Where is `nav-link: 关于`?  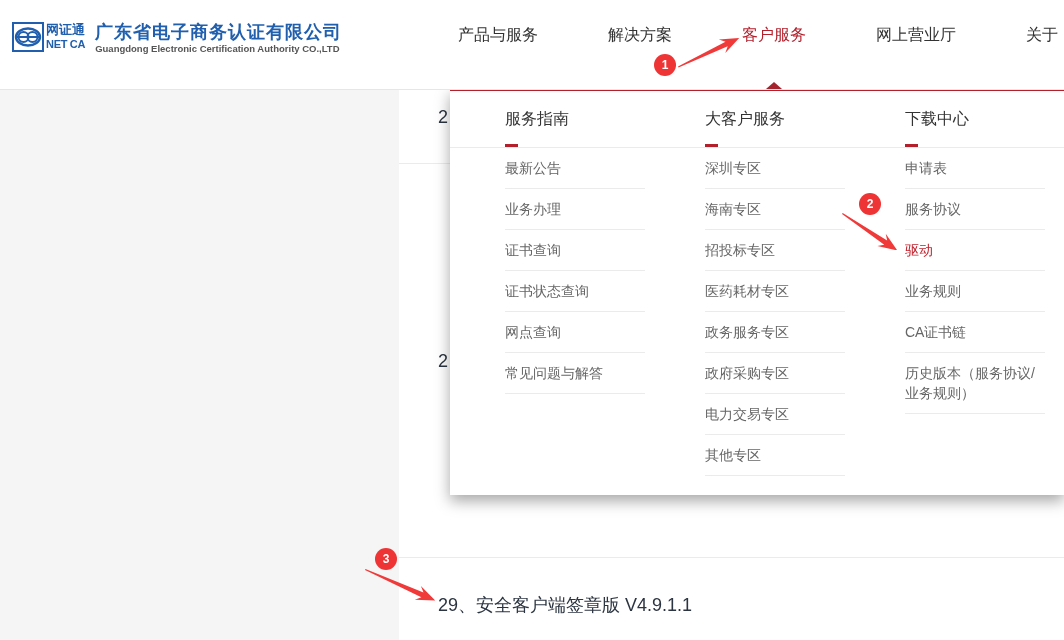 nav-link: 关于 is located at coordinates (1042, 35).